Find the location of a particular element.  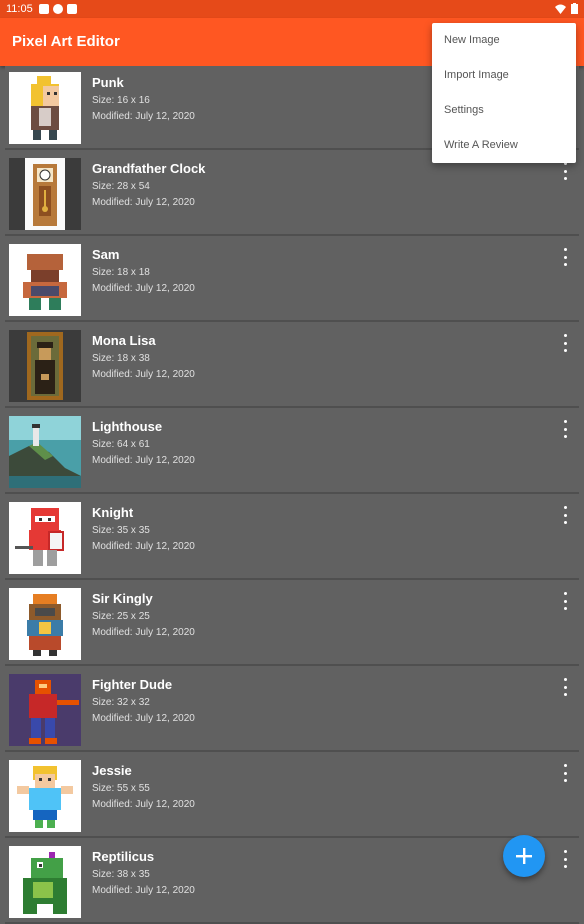

wifi-icon is located at coordinates (560, 9).